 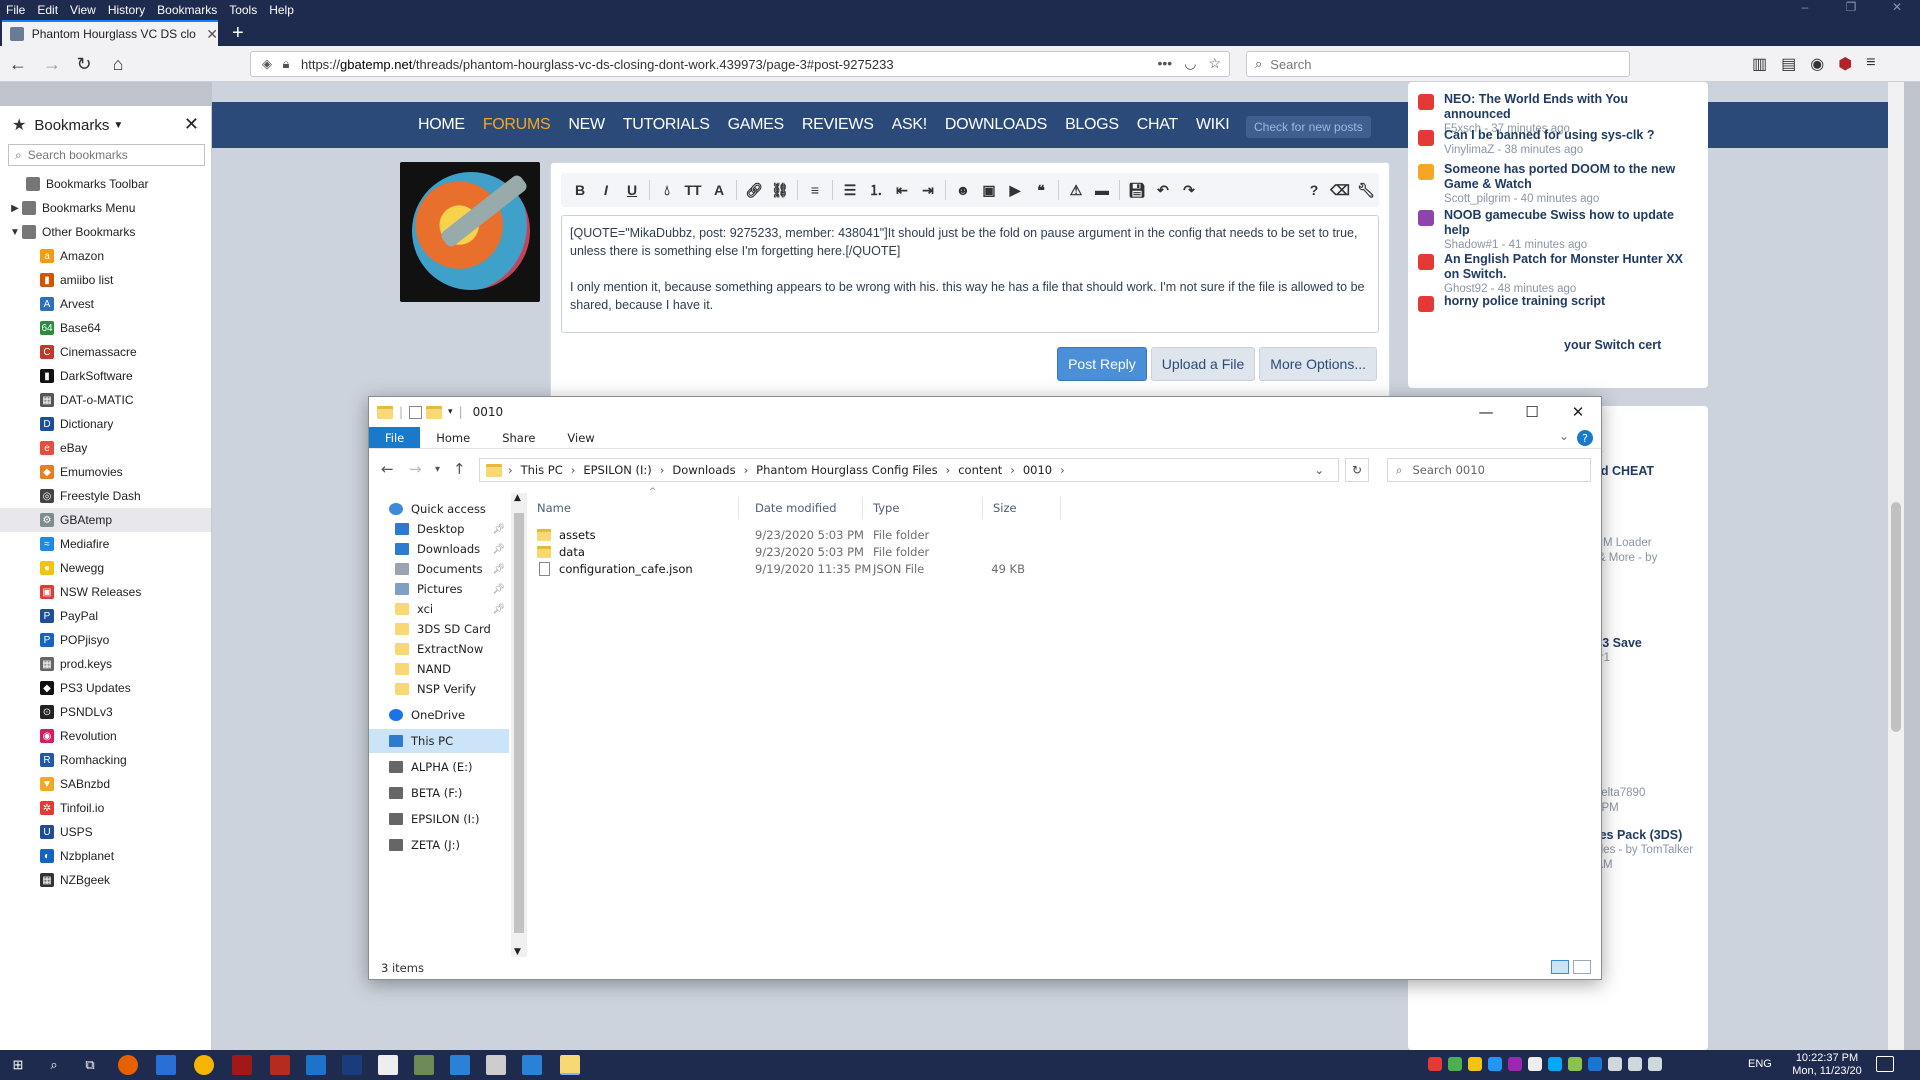 I want to click on thread-item: horny police training script, so click(x=1558, y=303).